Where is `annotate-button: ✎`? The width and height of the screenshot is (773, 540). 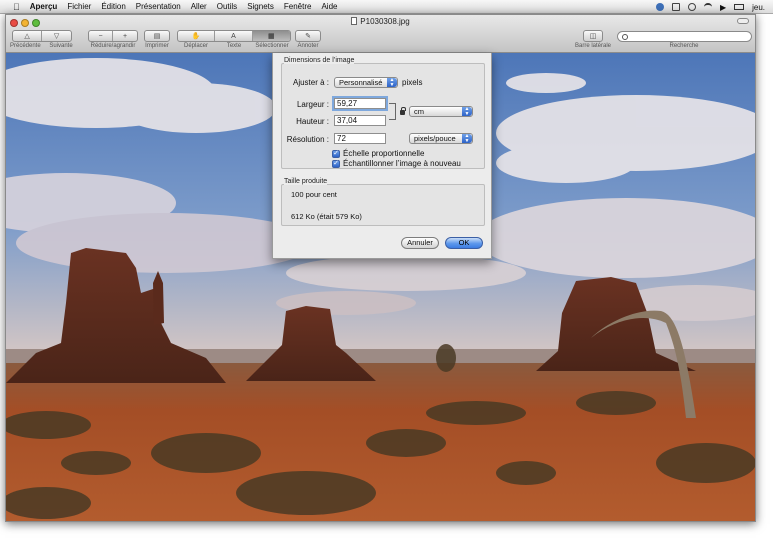
annotate-button: ✎ is located at coordinates (308, 36).